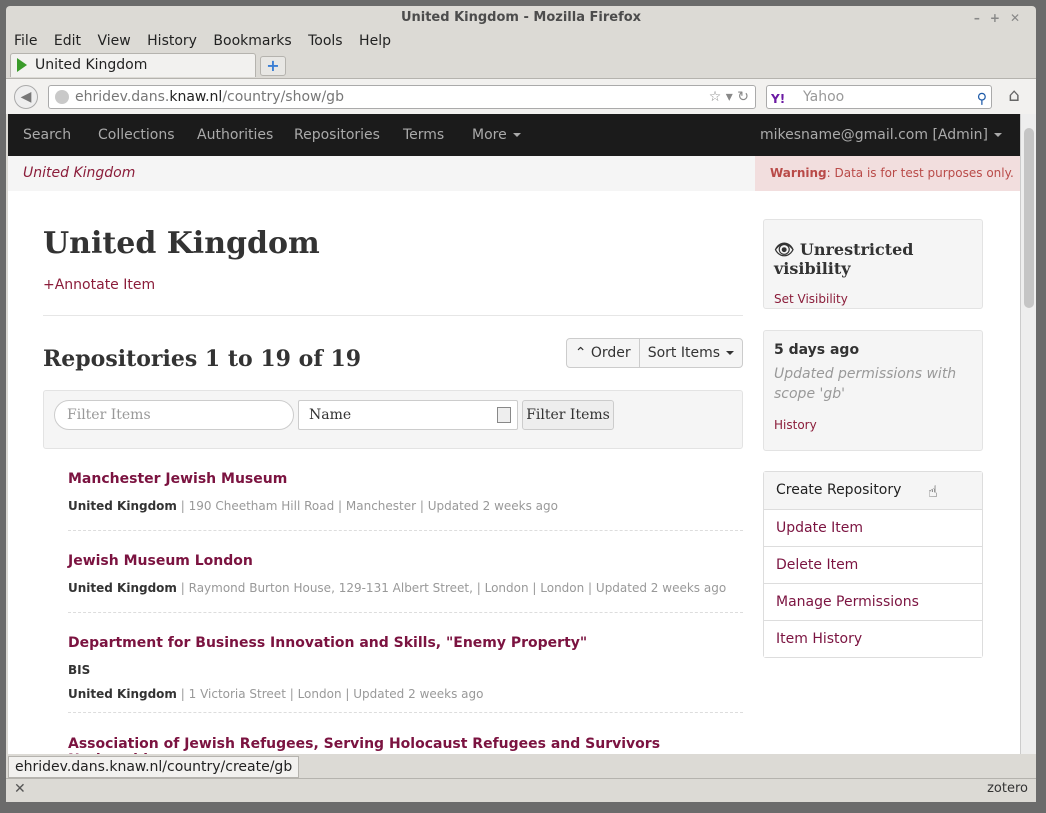  Describe the element at coordinates (408, 415) in the screenshot. I see `sort-field-select: Name` at that location.